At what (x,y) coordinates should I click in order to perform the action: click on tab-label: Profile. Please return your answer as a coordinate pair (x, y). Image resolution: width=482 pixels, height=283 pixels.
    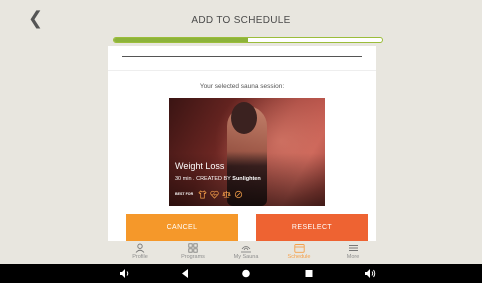
    Looking at the image, I should click on (140, 257).